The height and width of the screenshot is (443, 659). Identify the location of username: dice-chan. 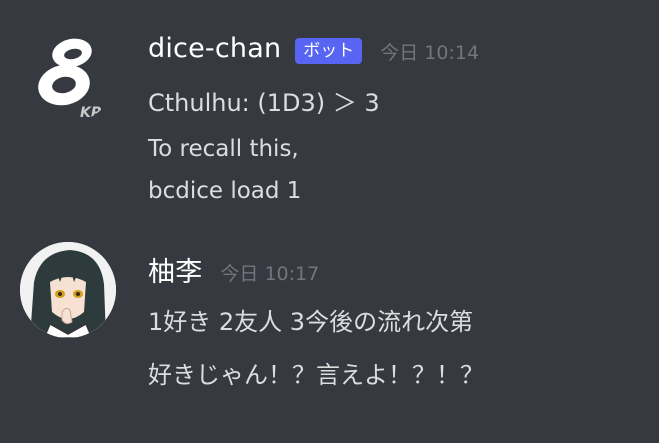
(214, 48).